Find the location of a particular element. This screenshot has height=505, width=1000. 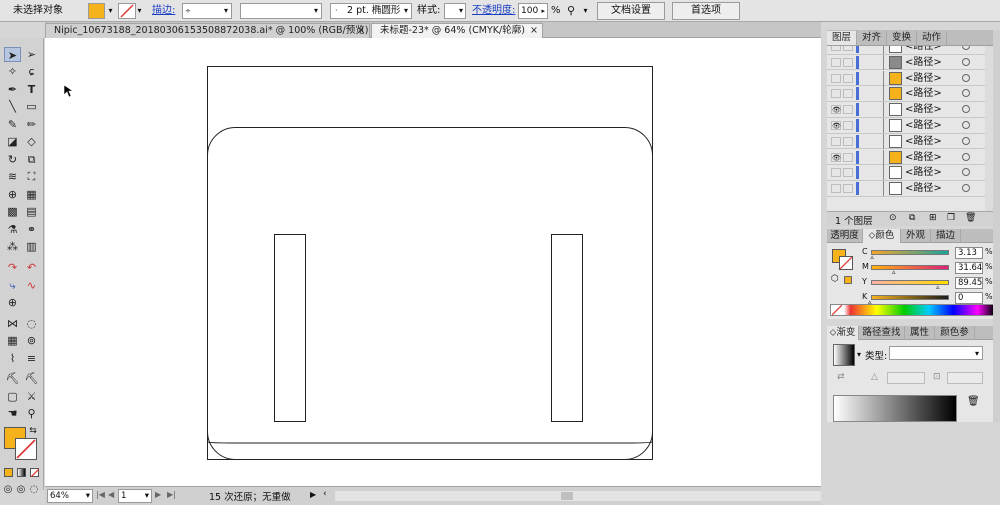

channel-value-field: 3.13 is located at coordinates (969, 253).